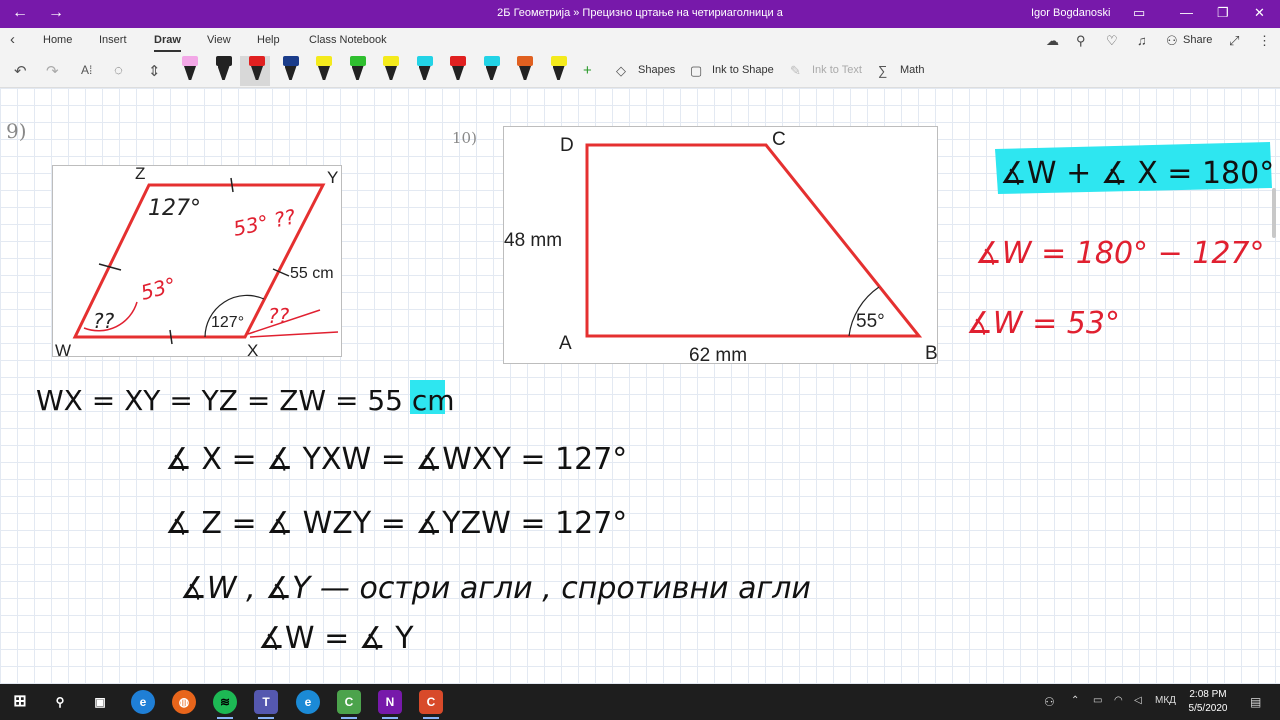  Describe the element at coordinates (158, 288) in the screenshot. I see `ink-angle-w-mid: 53°` at that location.